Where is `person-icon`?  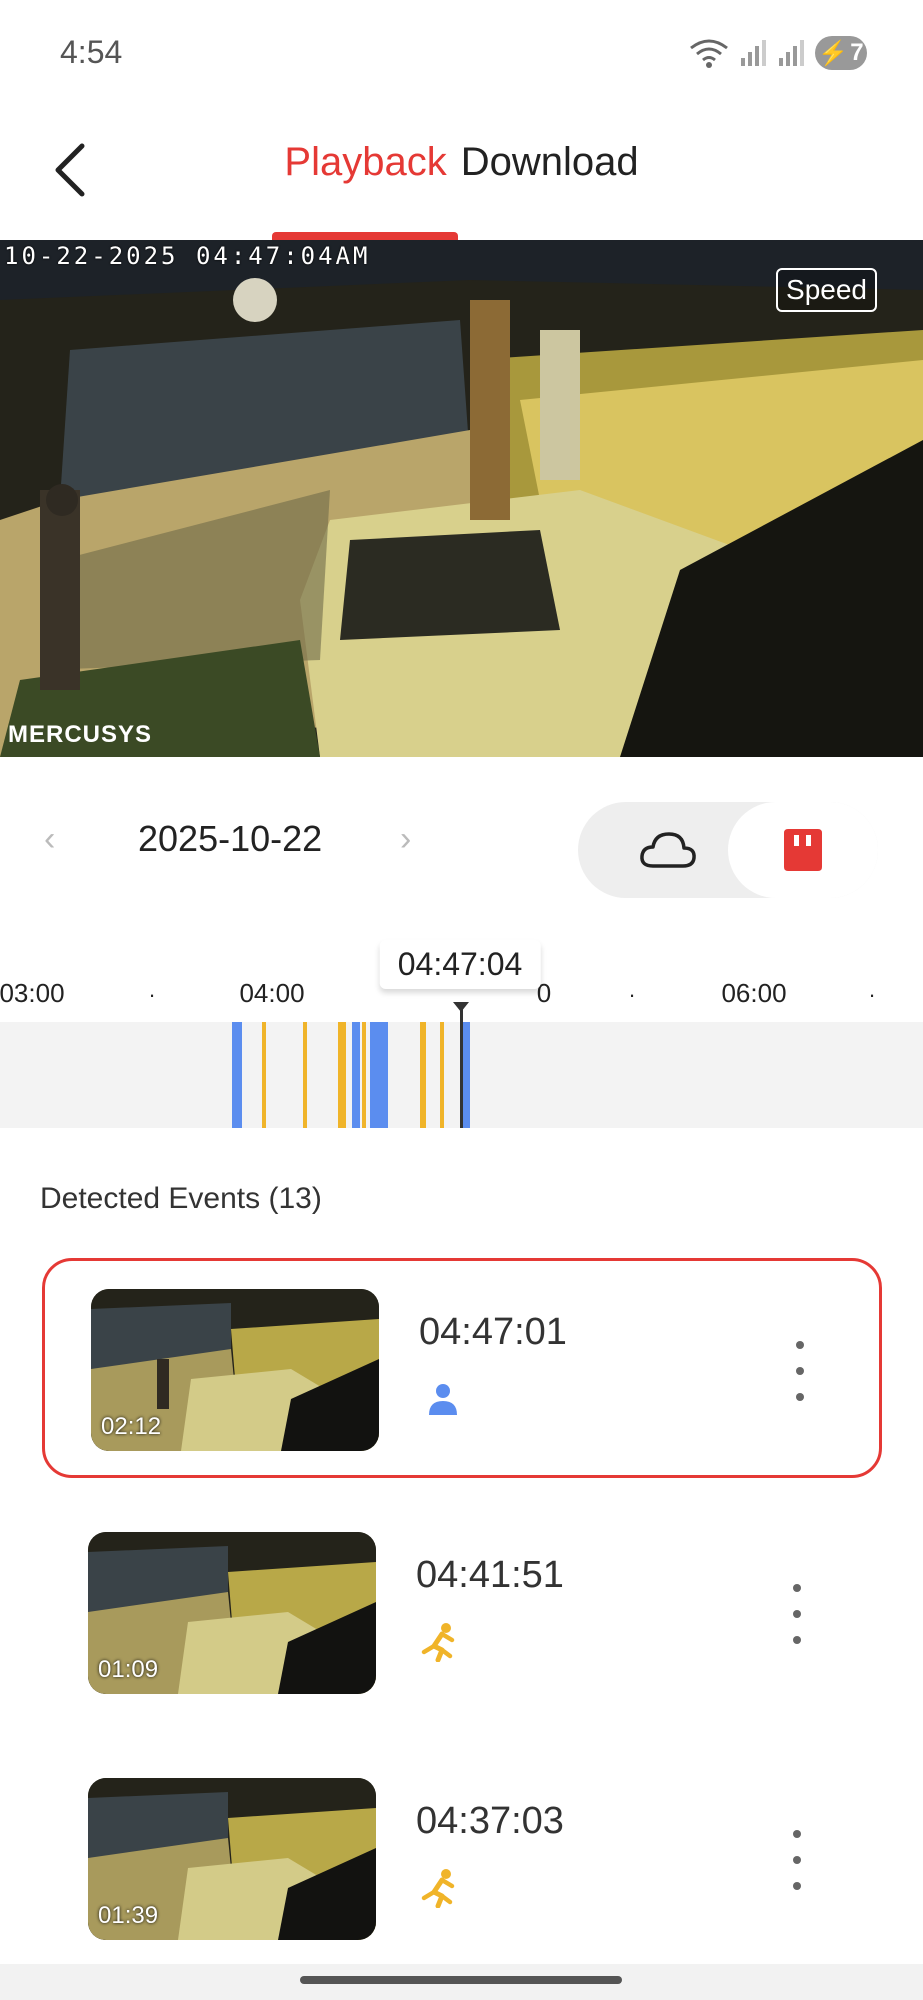
person-icon is located at coordinates (443, 1399).